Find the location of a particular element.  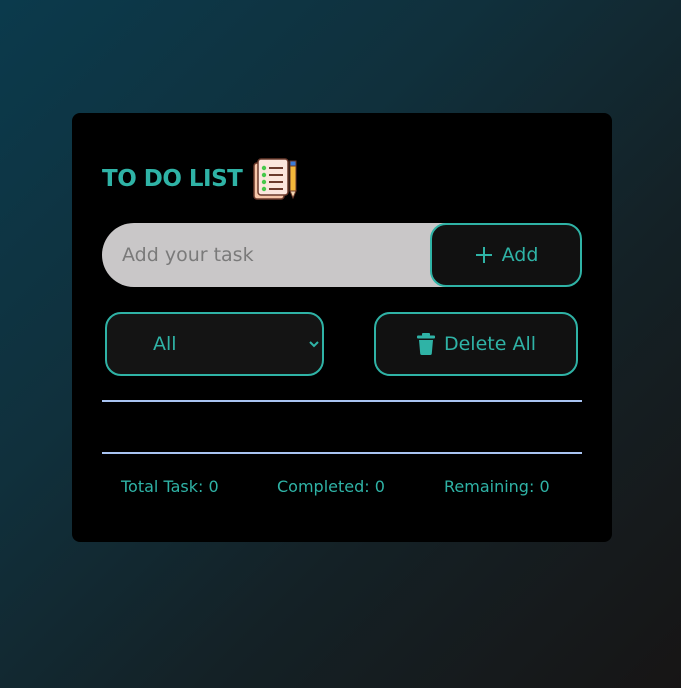

divider-bottom is located at coordinates (342, 453).